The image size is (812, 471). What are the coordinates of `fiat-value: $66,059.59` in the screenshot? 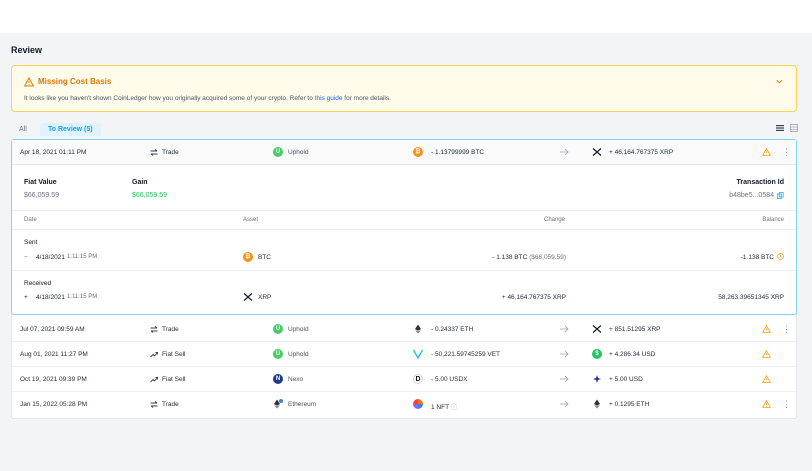 It's located at (42, 195).